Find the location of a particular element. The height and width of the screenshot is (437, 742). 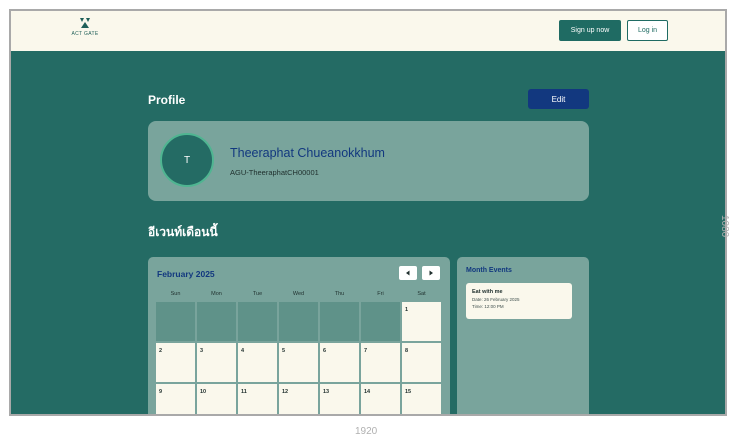

calendar-day-cell: 2 is located at coordinates (175, 362).